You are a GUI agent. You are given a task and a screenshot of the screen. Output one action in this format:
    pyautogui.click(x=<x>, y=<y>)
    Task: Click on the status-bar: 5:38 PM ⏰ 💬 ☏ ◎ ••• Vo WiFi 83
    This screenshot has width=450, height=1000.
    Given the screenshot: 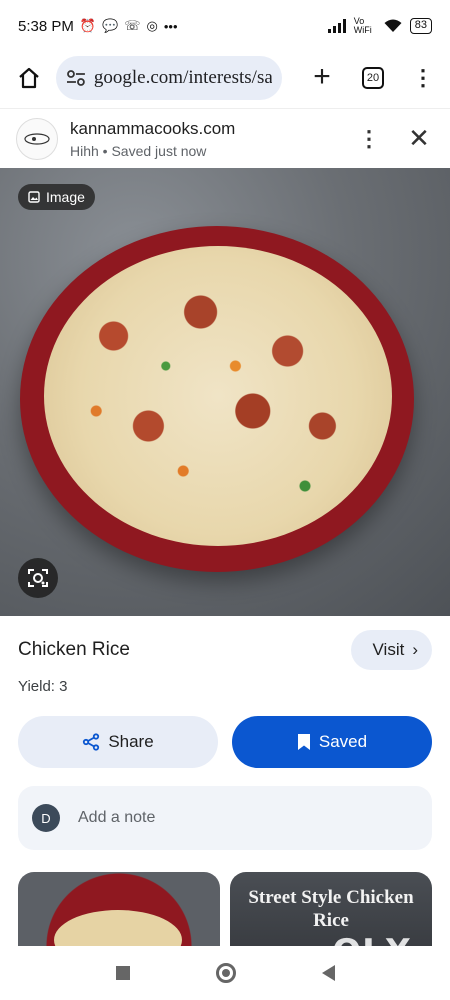 What is the action you would take?
    pyautogui.click(x=225, y=26)
    